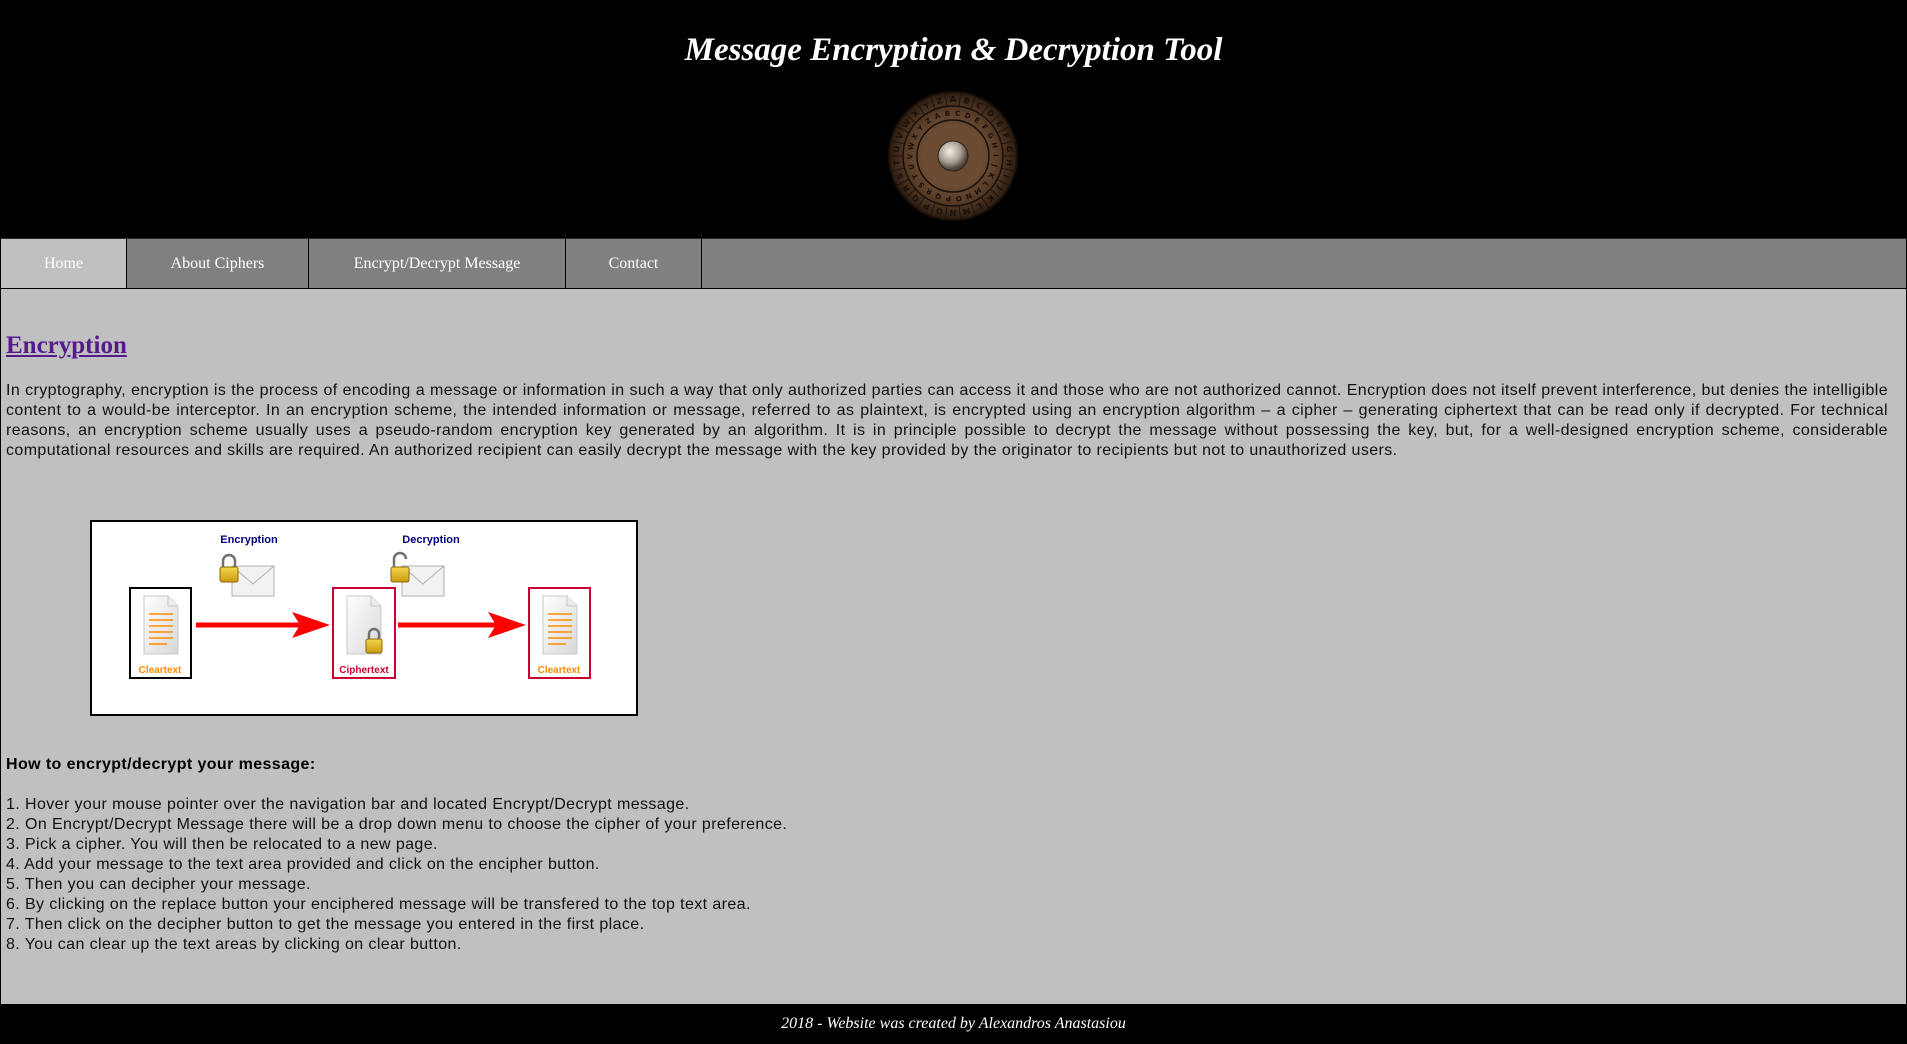  What do you see at coordinates (634, 263) in the screenshot?
I see `nav-item-contact: Contact` at bounding box center [634, 263].